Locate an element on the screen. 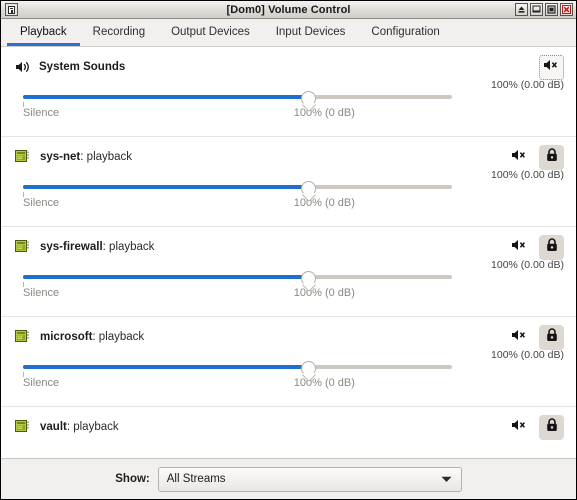 This screenshot has height=500, width=577. close-button is located at coordinates (566, 9).